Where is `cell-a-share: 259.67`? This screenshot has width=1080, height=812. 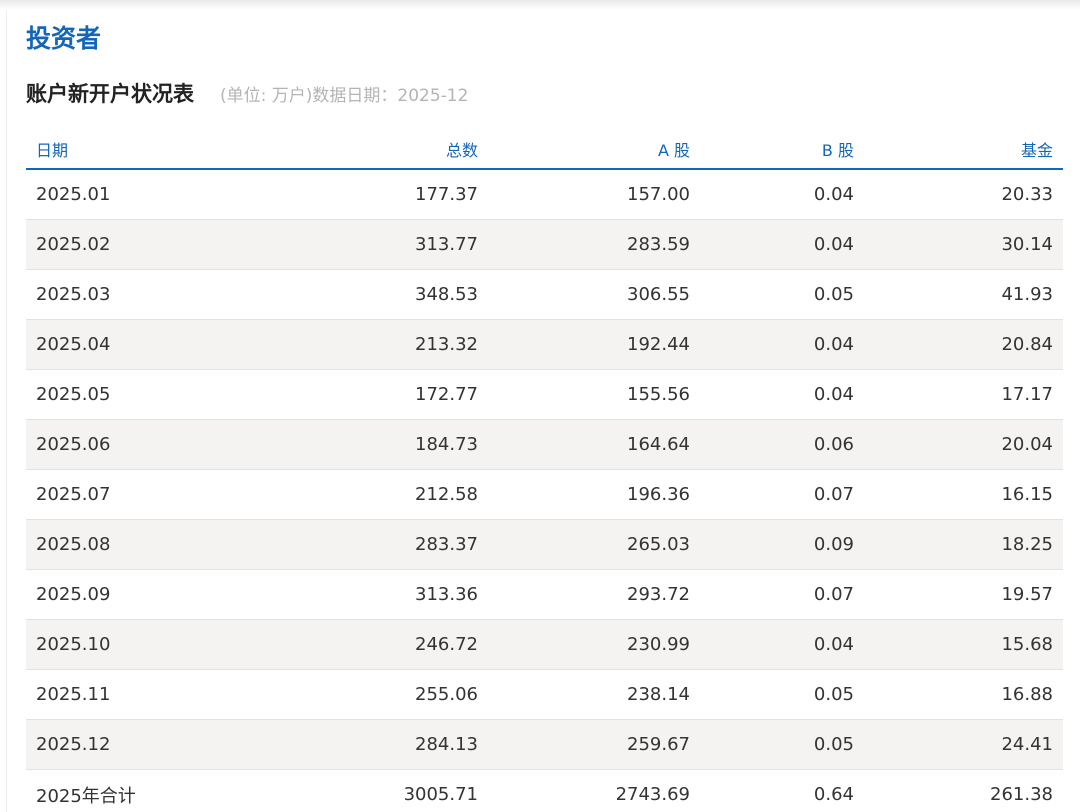
cell-a-share: 259.67 is located at coordinates (594, 744).